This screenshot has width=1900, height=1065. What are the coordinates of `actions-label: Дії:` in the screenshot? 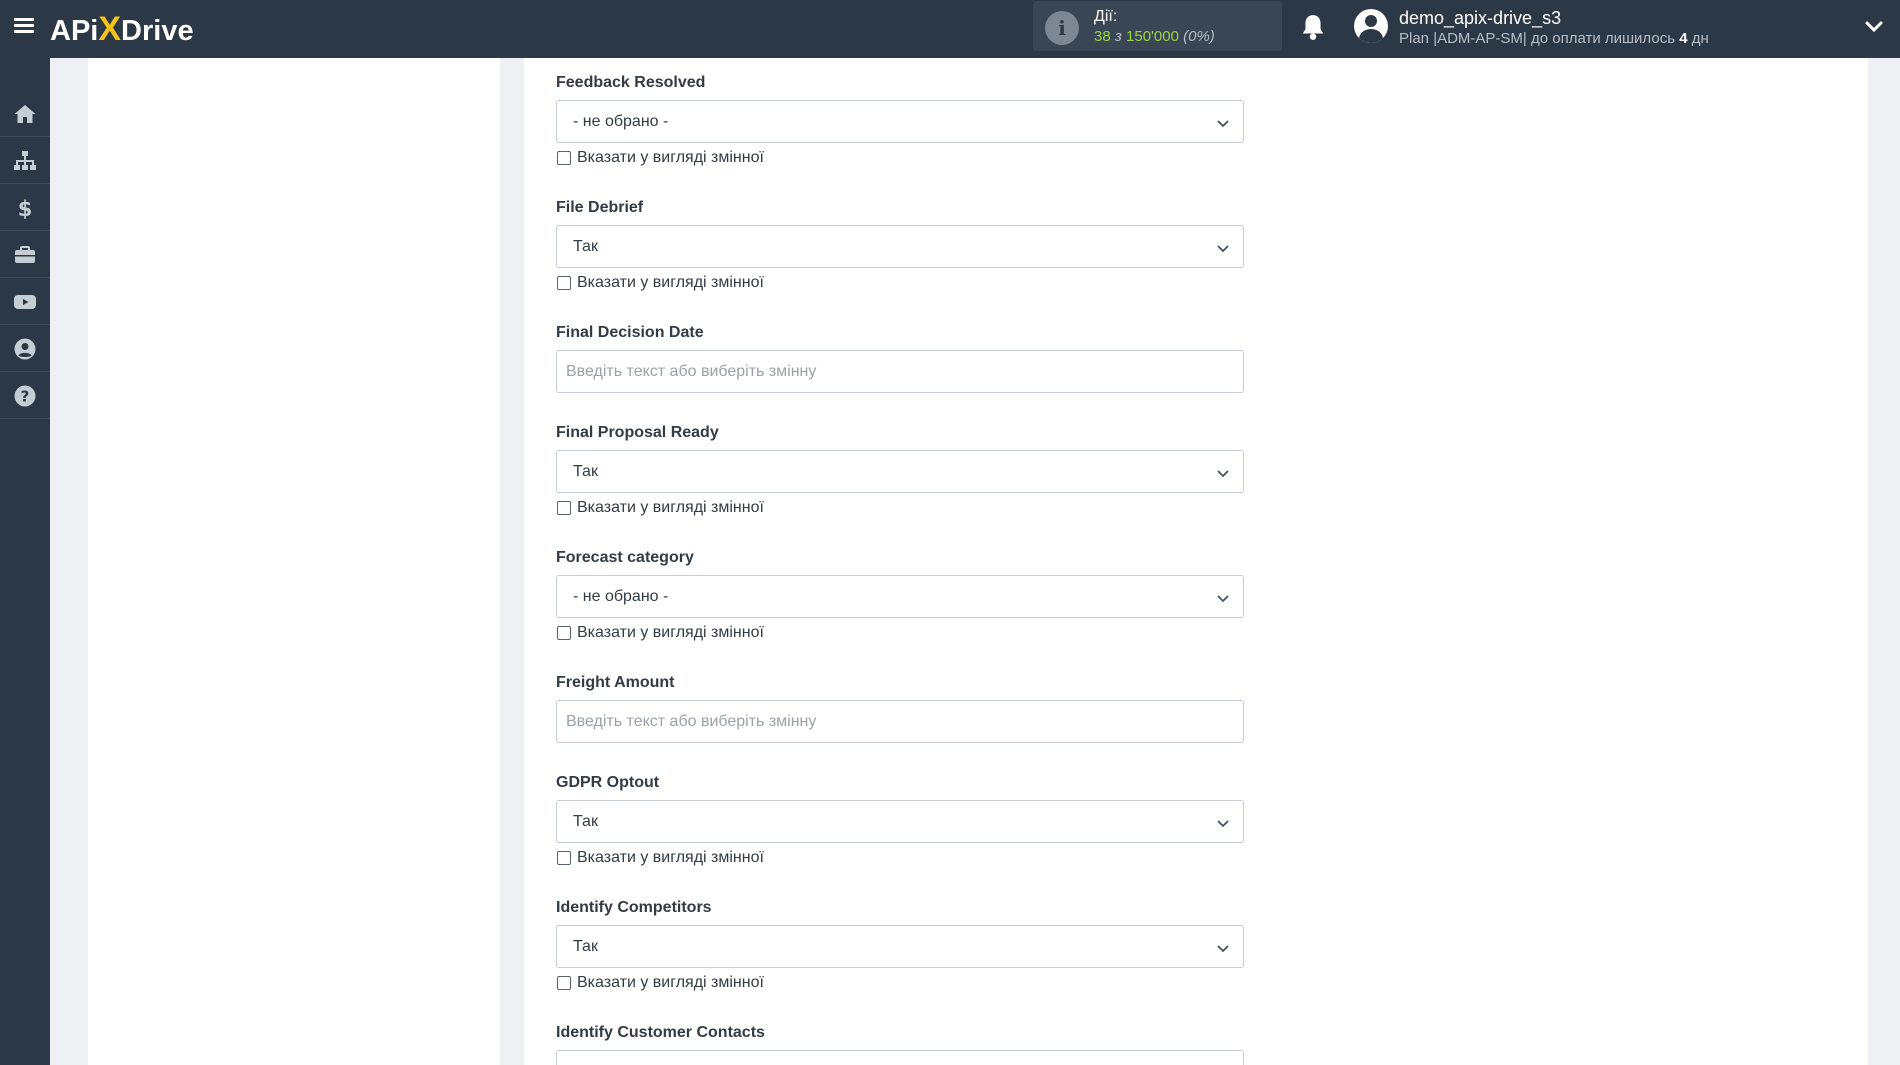 It's located at (1106, 16).